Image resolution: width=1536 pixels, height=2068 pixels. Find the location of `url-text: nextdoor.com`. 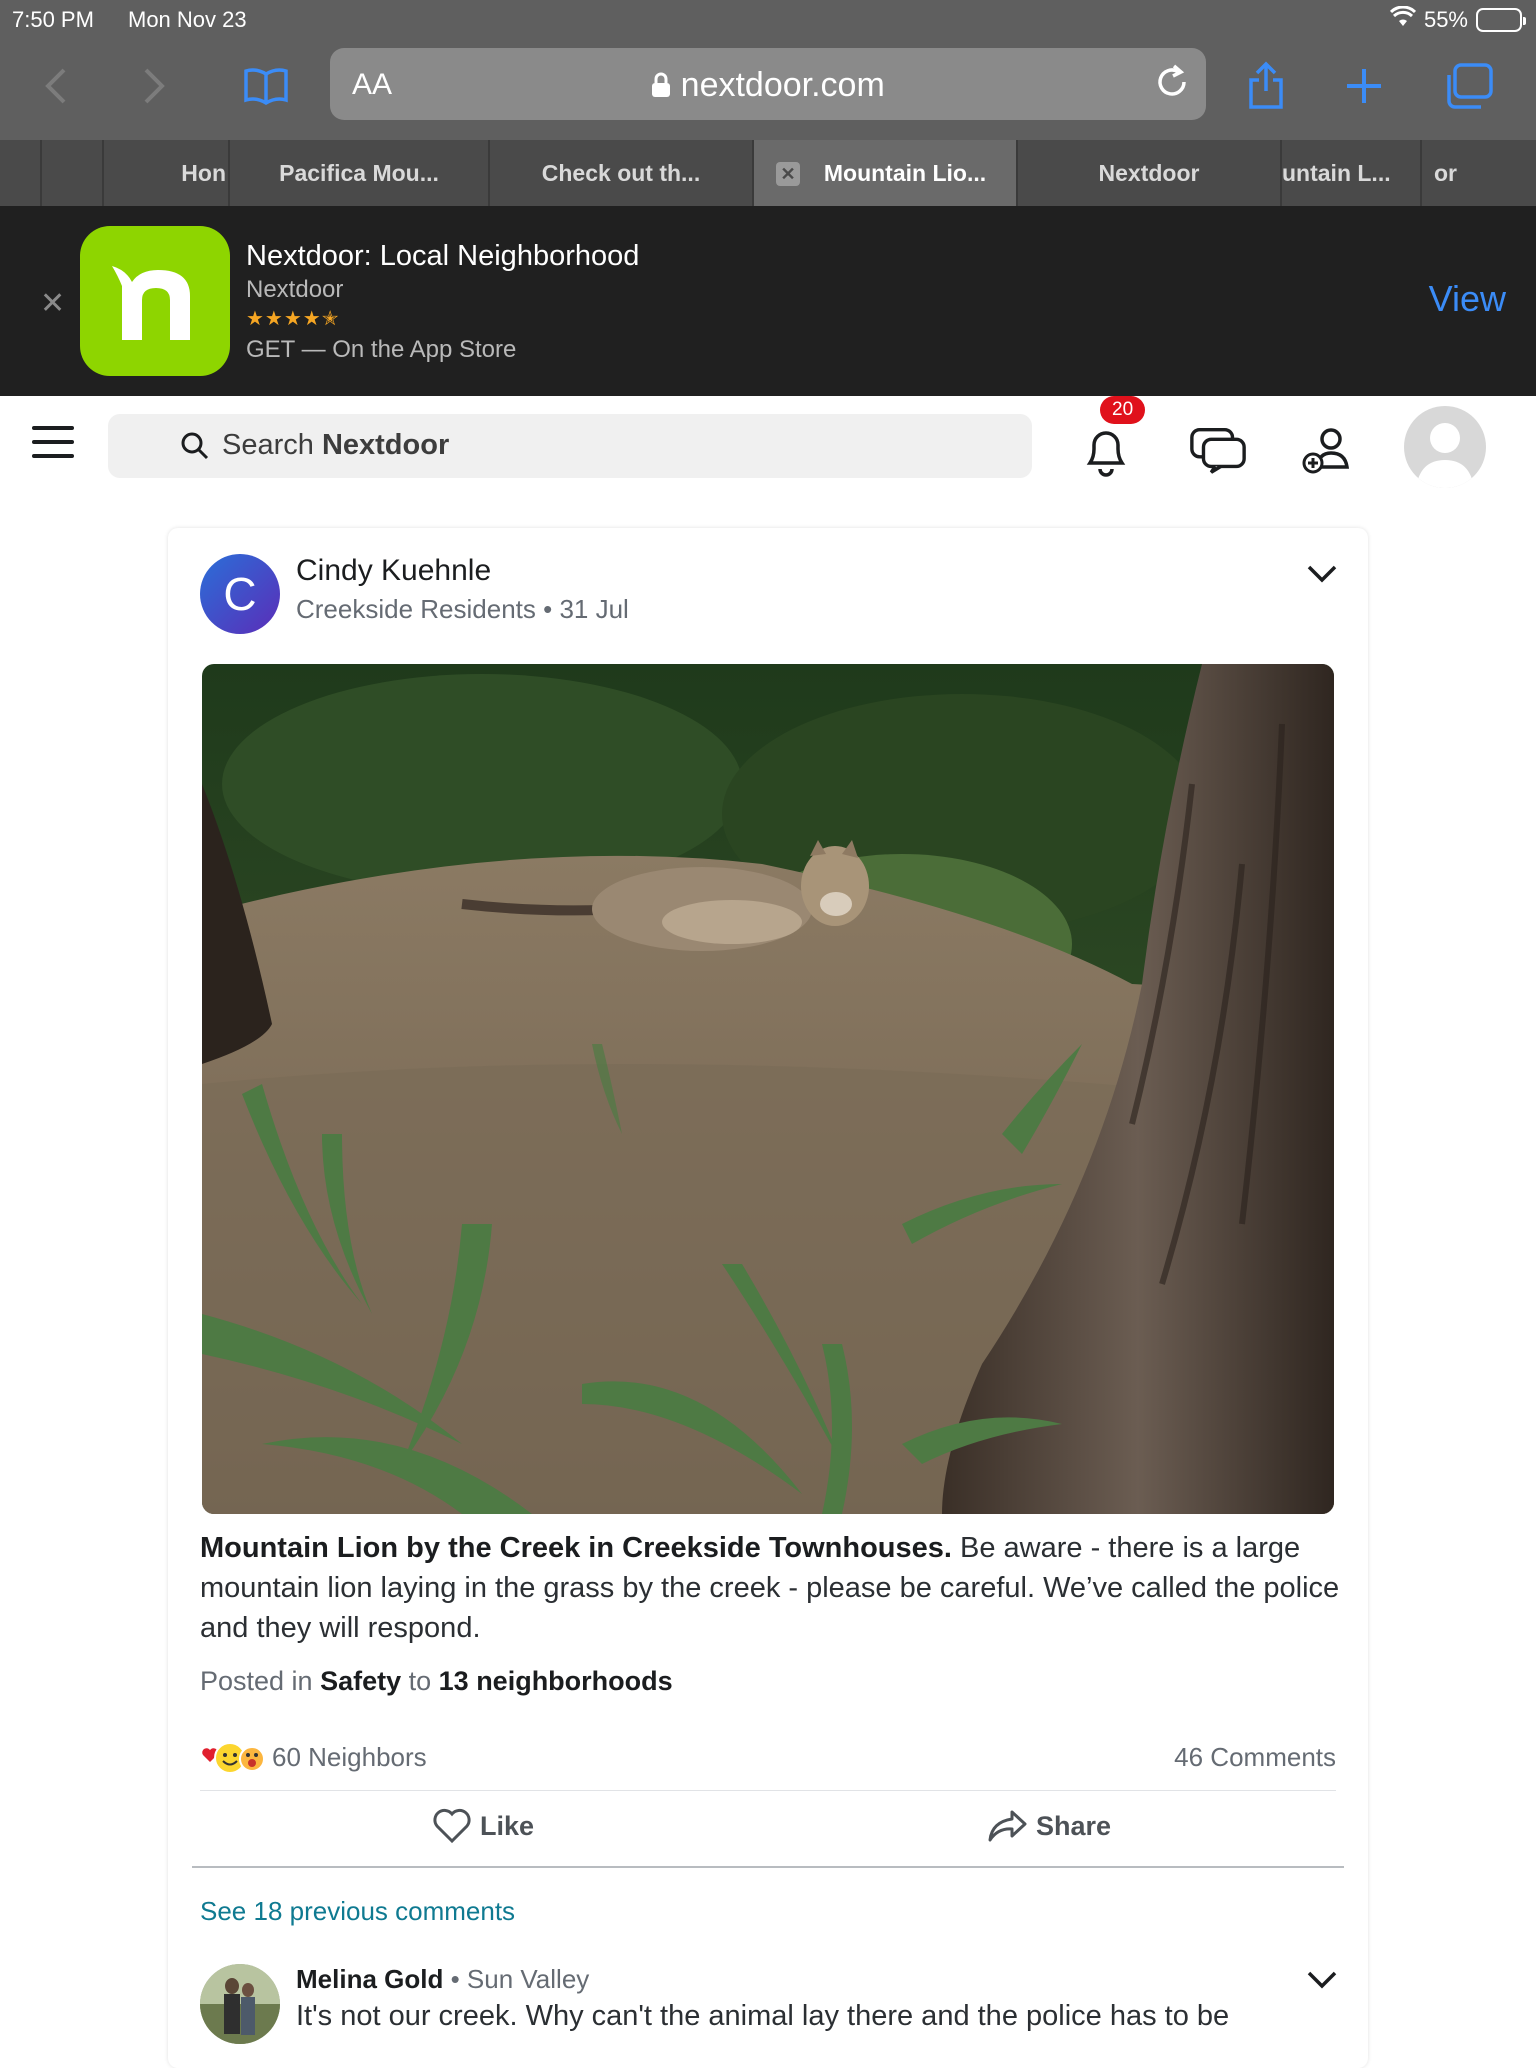

url-text: nextdoor.com is located at coordinates (782, 85).